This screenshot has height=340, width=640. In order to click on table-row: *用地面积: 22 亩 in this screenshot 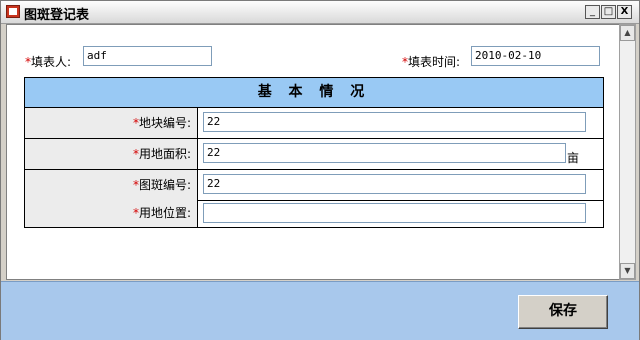, I will do `click(314, 154)`.